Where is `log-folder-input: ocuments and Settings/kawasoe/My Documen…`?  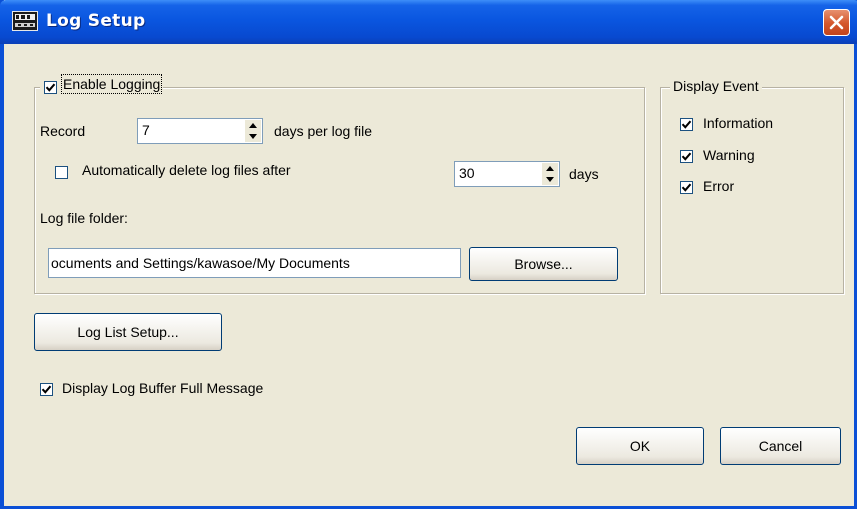
log-folder-input: ocuments and Settings/kawasoe/My Documen… is located at coordinates (254, 263).